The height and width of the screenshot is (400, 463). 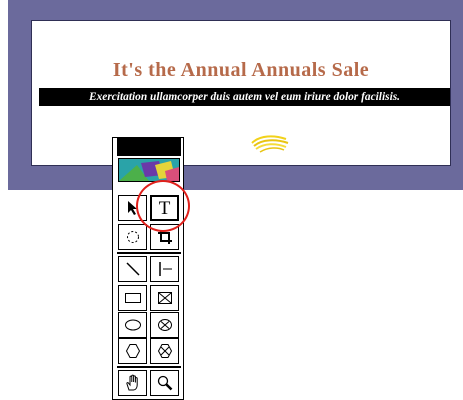 I want to click on oval-icon, so click(x=132, y=325).